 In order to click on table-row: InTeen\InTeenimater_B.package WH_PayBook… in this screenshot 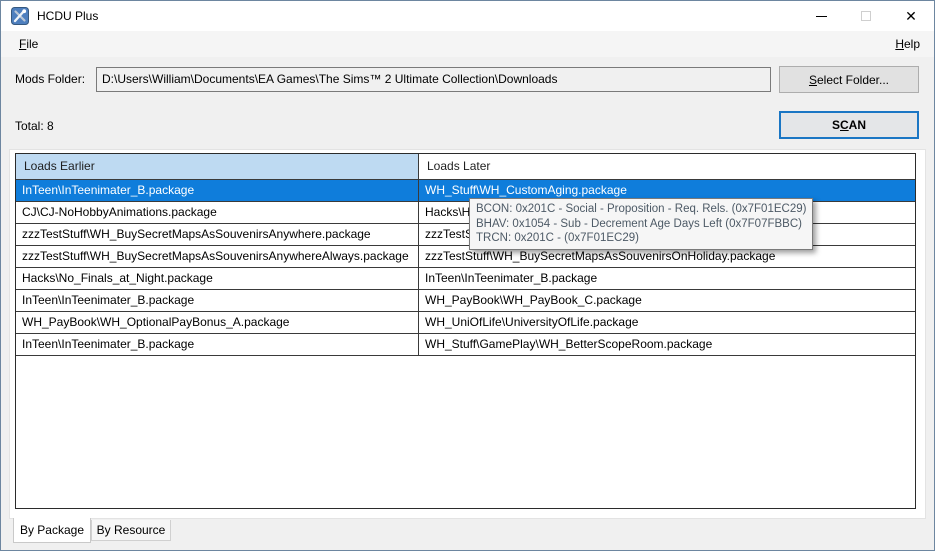, I will do `click(465, 301)`.